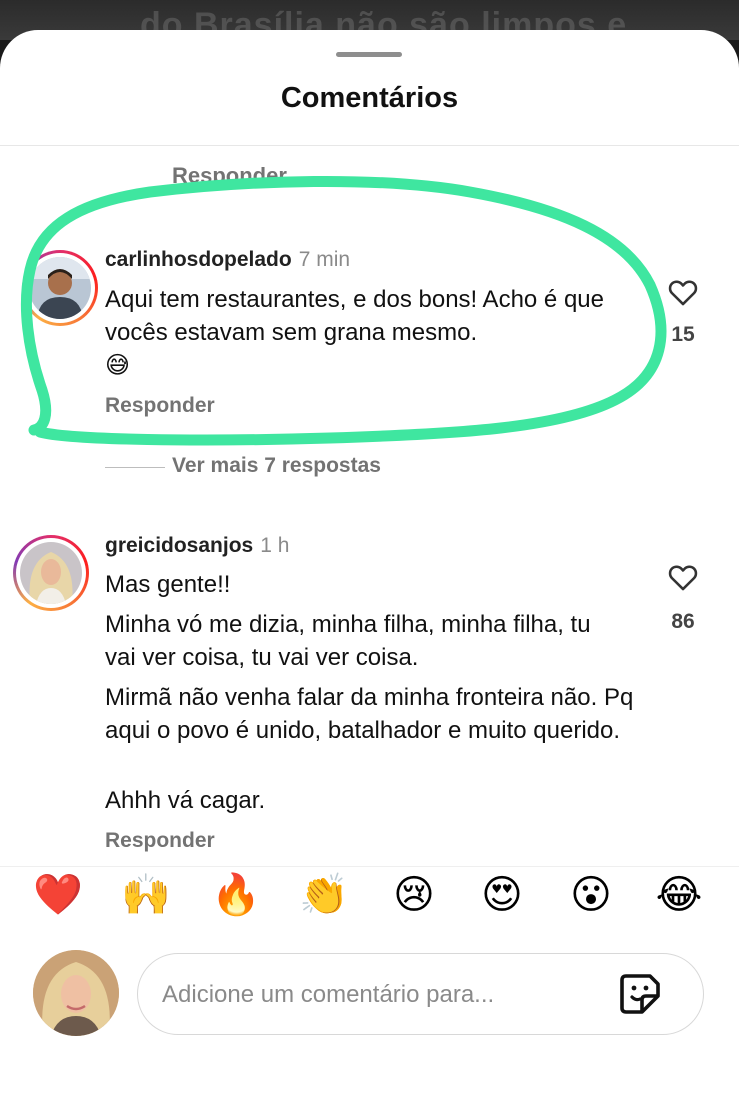 This screenshot has width=739, height=1098. Describe the element at coordinates (369, 54) in the screenshot. I see `sheet-grabber` at that location.